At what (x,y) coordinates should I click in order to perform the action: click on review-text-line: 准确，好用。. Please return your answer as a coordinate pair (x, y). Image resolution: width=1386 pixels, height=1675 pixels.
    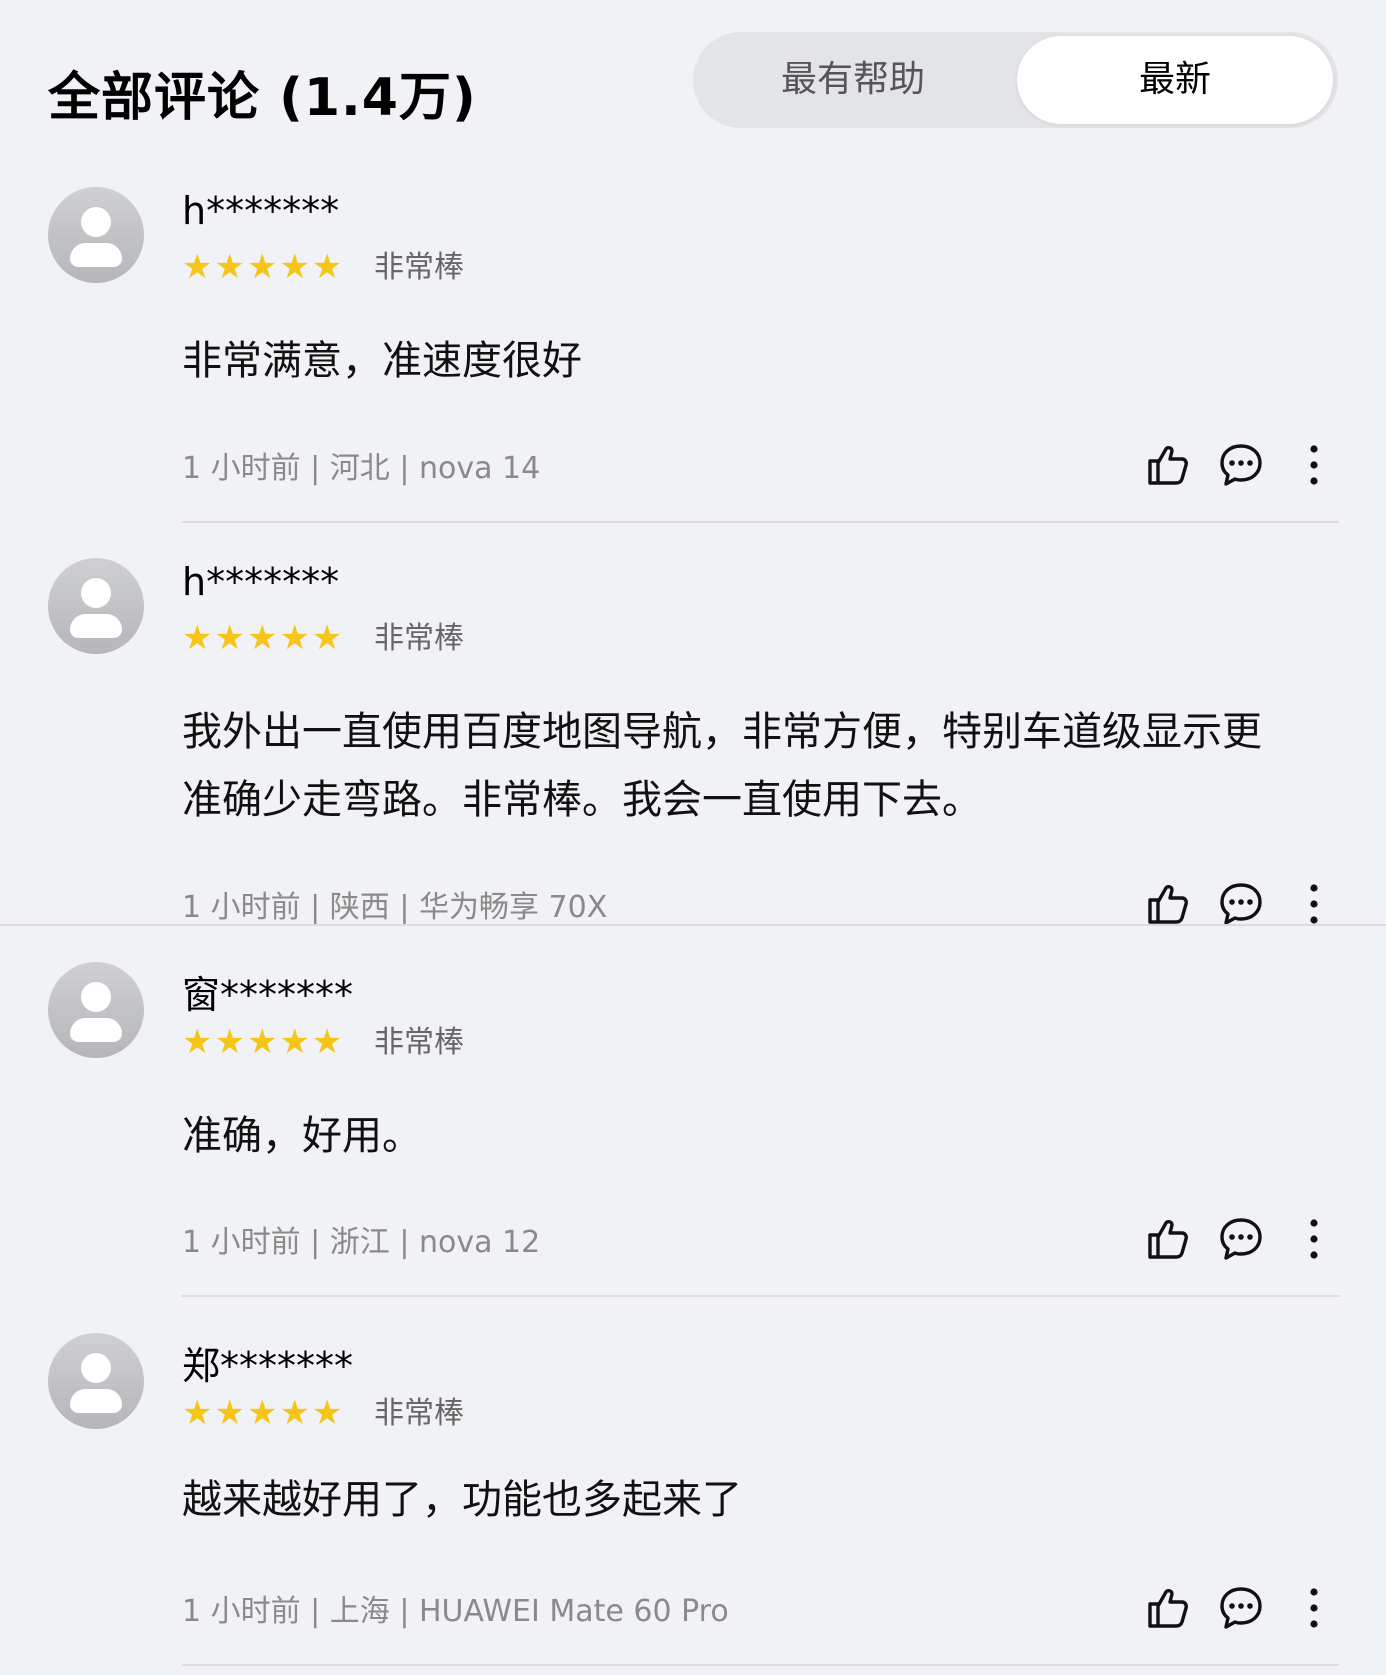
    Looking at the image, I should click on (302, 1136).